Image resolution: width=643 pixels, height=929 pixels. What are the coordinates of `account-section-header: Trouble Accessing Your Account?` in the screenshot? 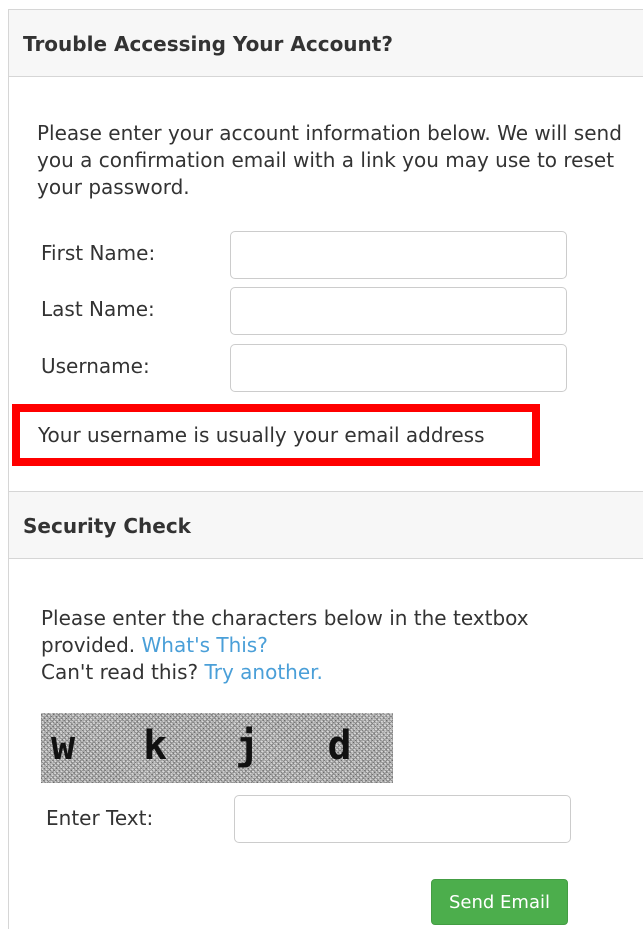 It's located at (325, 43).